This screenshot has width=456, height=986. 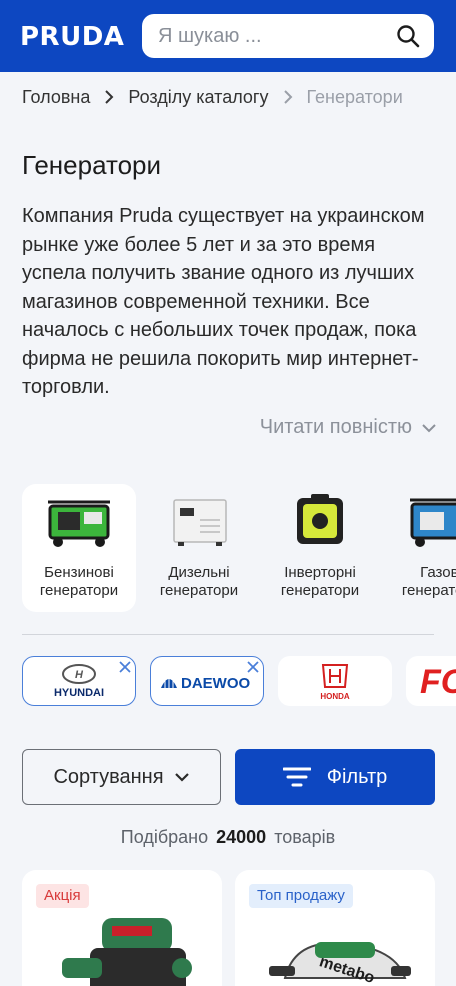 I want to click on filter-button: Фільтр, so click(x=335, y=777).